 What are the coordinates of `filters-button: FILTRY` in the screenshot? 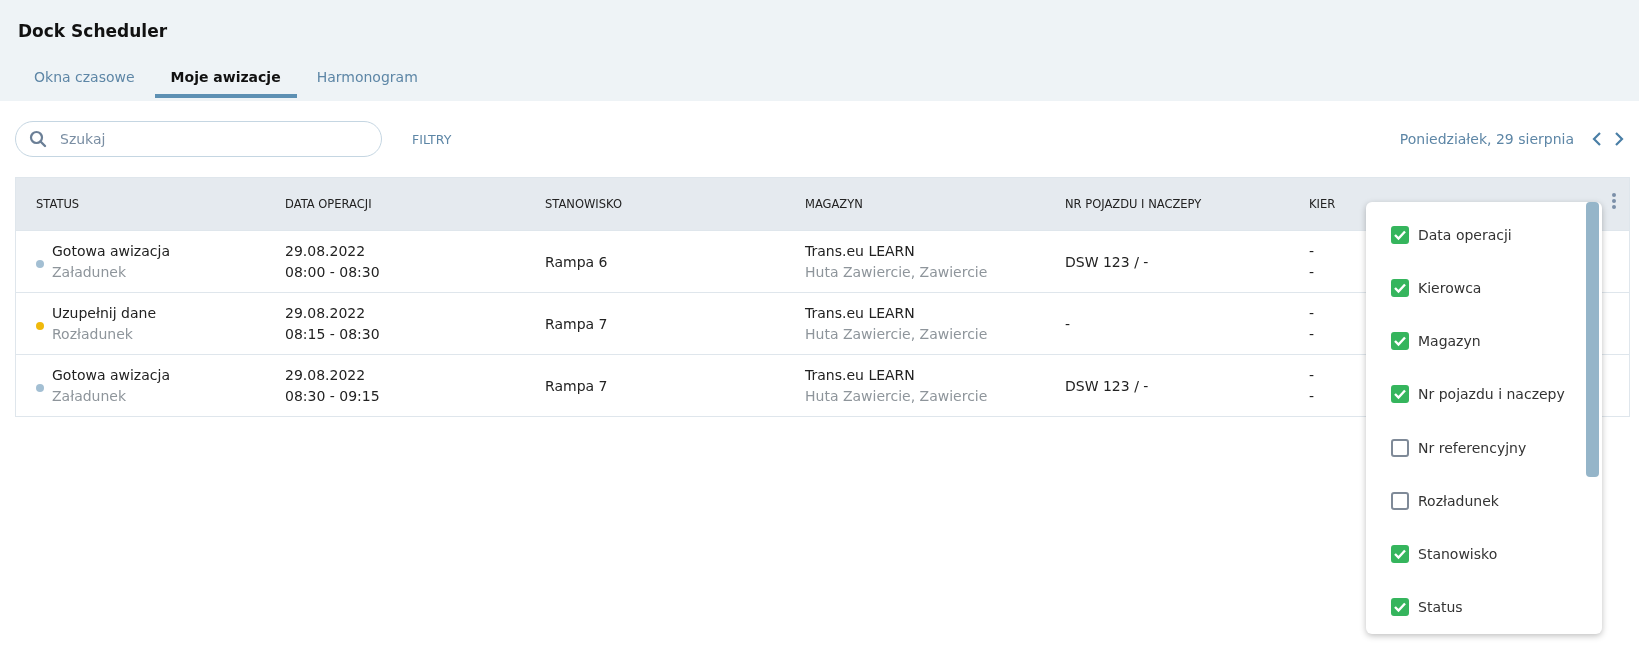 It's located at (432, 139).